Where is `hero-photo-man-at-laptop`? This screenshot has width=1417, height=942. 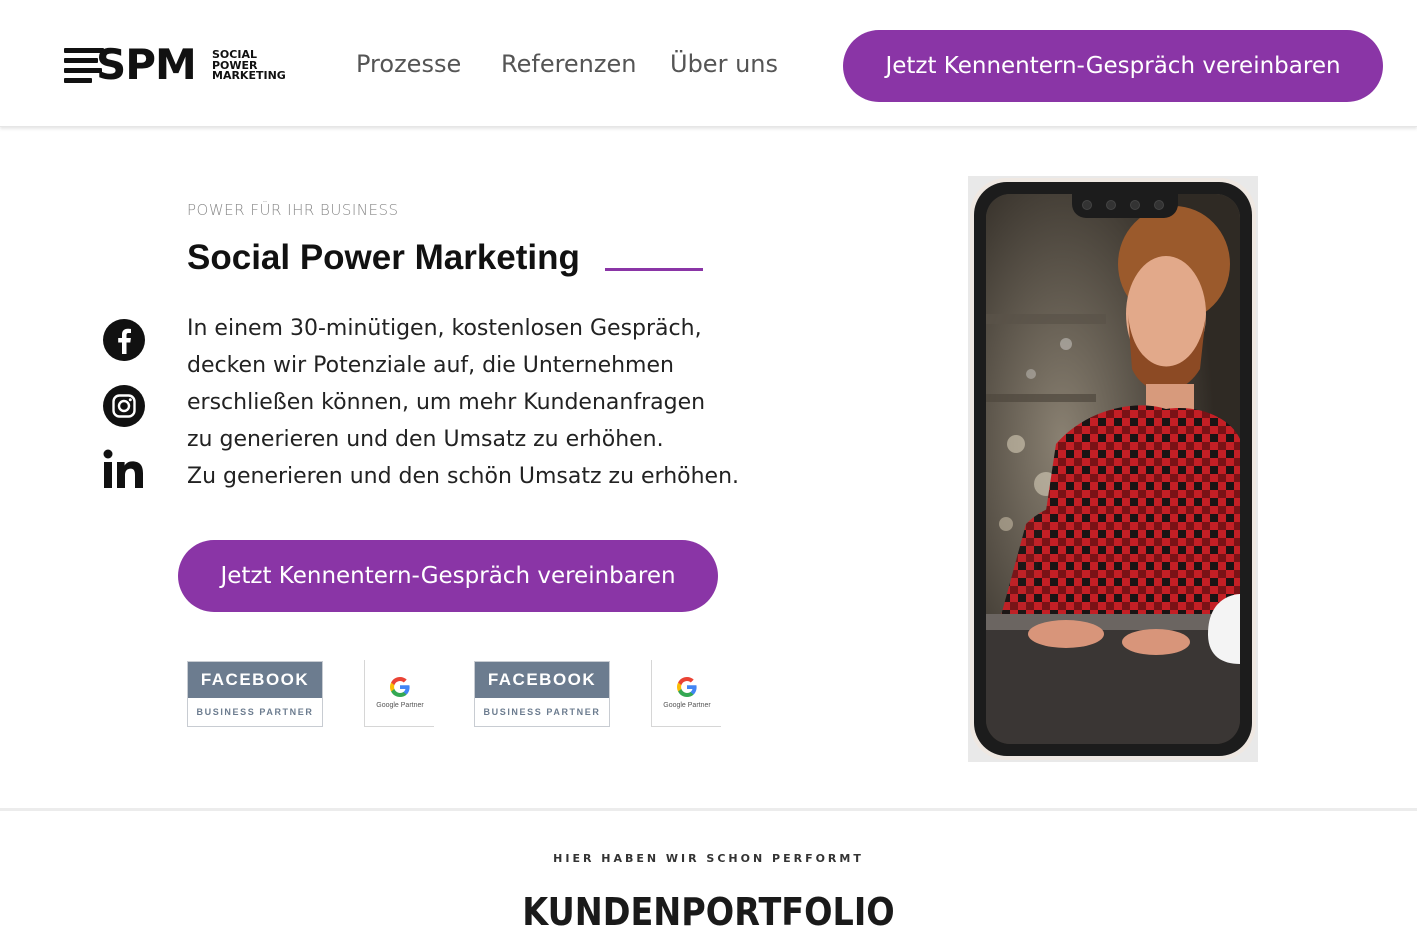
hero-photo-man-at-laptop is located at coordinates (1113, 469).